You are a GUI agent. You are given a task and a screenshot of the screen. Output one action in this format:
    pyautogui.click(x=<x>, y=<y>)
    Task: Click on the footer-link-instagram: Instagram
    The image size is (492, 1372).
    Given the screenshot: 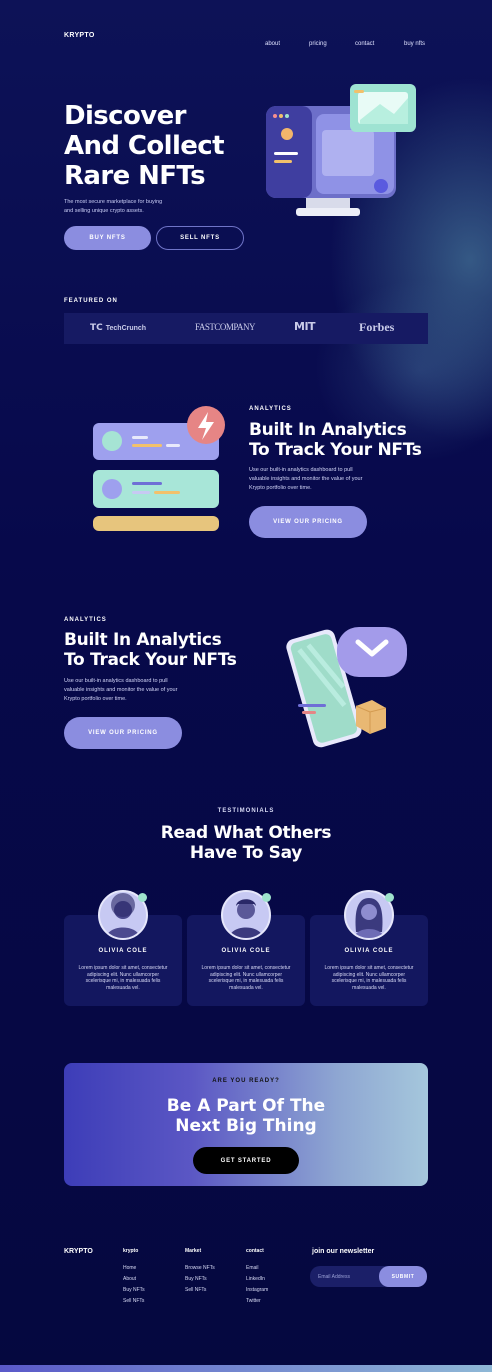 What is the action you would take?
    pyautogui.click(x=257, y=1290)
    